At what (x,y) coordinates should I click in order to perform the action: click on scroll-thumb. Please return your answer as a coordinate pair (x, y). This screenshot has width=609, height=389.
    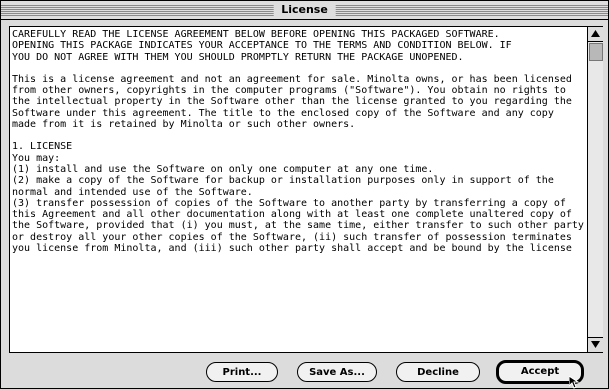
    Looking at the image, I should click on (596, 52).